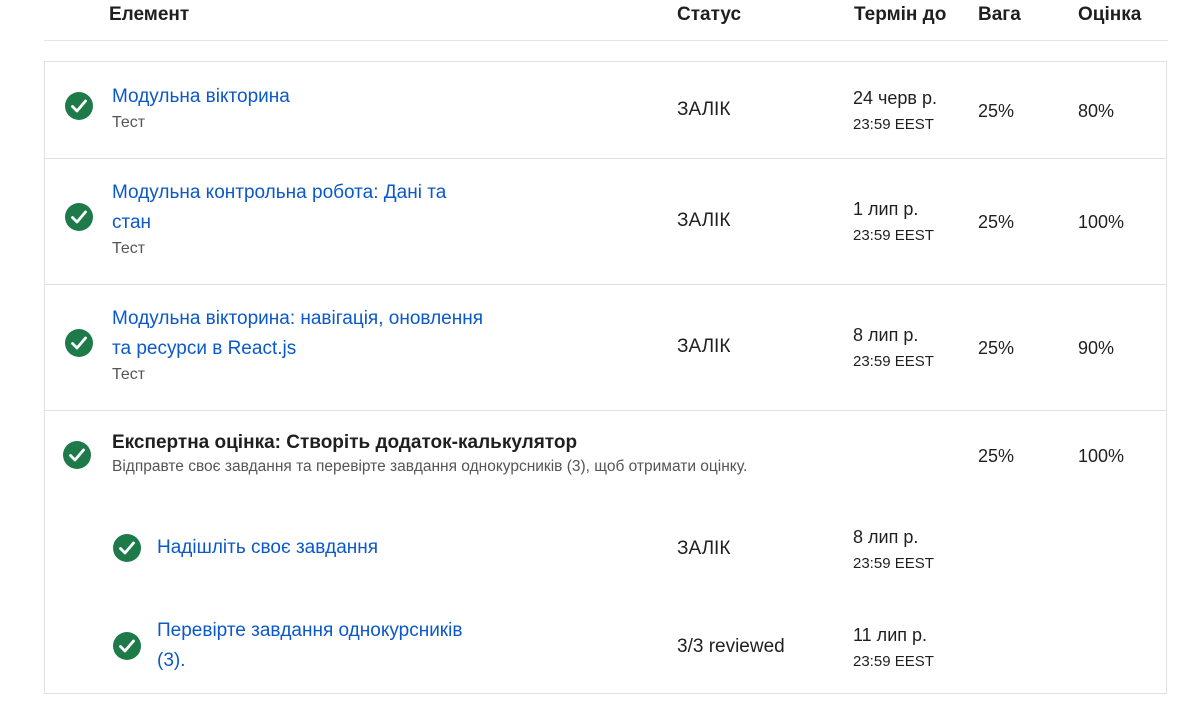  I want to click on review-peers-link: Перевірте завдання однокурсників (3)., so click(309, 646).